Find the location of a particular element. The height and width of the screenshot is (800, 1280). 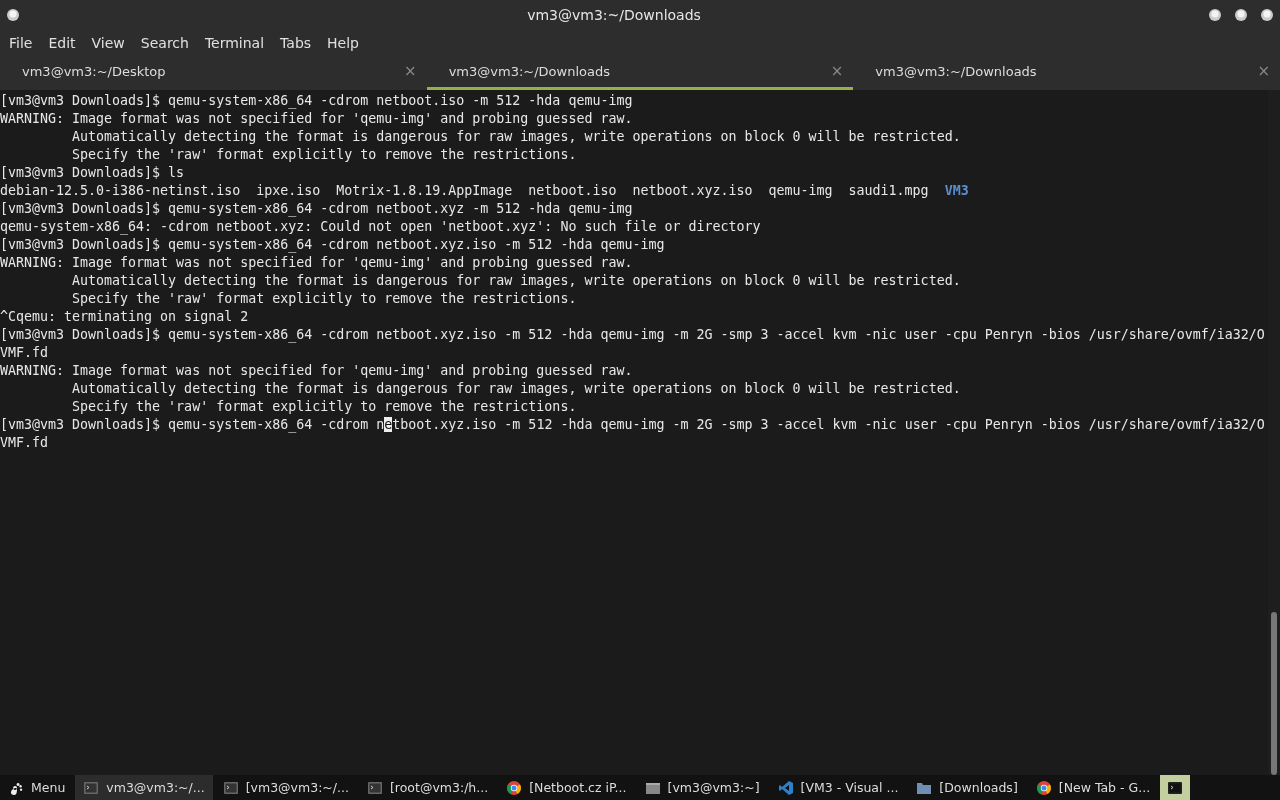

terminal-line: qemu-system-x86_64: -cdrom netboot.xyz: Could not open 'netboot.xyz': No such file or directory is located at coordinates (381, 227).